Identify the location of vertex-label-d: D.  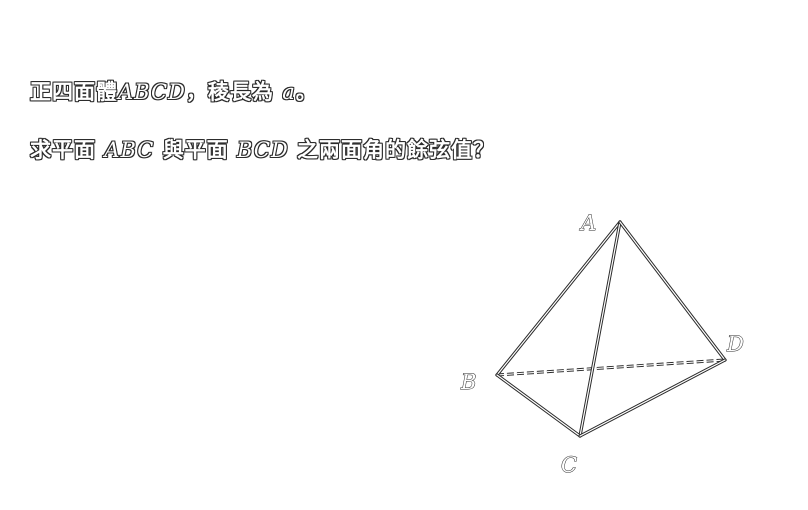
(735, 344).